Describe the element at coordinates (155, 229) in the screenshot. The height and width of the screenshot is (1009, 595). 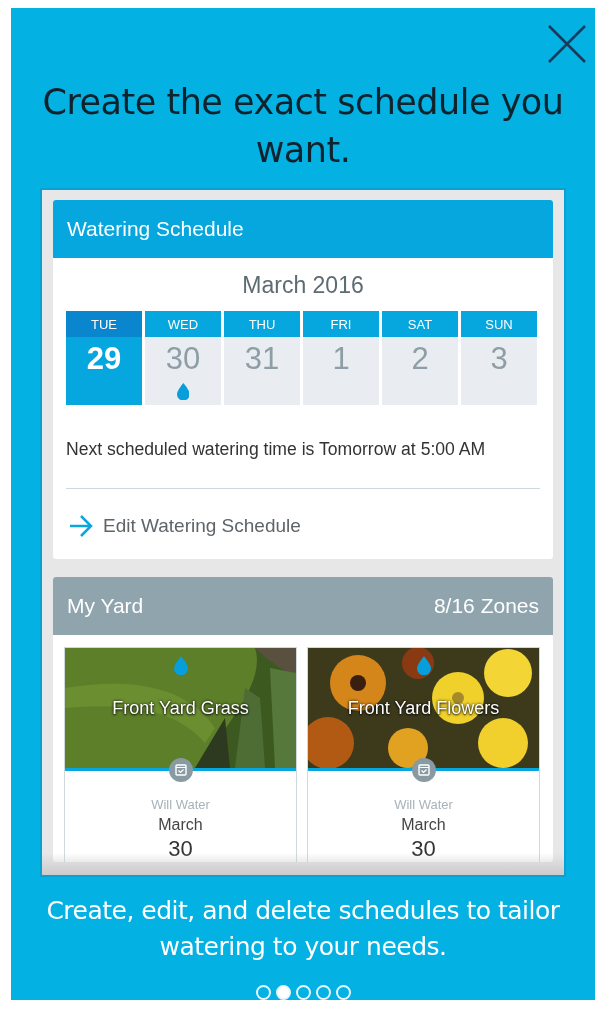
I see `card-title: Watering Schedule` at that location.